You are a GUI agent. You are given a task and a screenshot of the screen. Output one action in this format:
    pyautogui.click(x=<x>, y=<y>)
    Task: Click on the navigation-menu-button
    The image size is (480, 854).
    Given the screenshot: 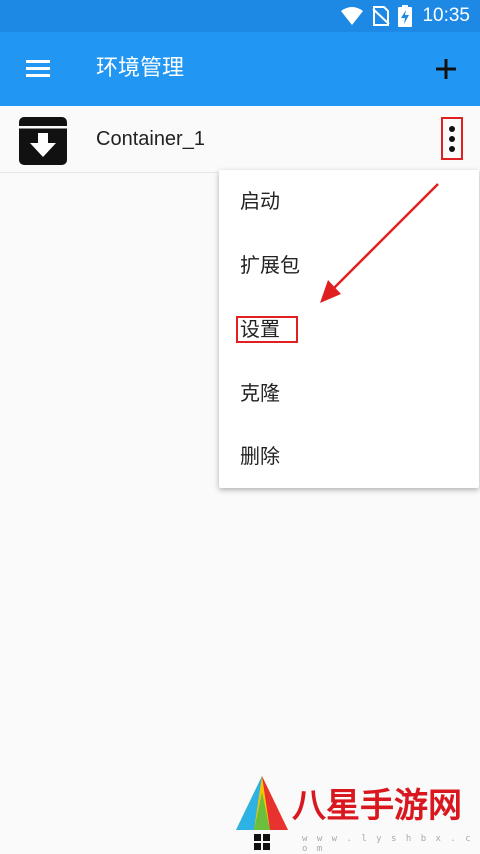 What is the action you would take?
    pyautogui.click(x=38, y=68)
    